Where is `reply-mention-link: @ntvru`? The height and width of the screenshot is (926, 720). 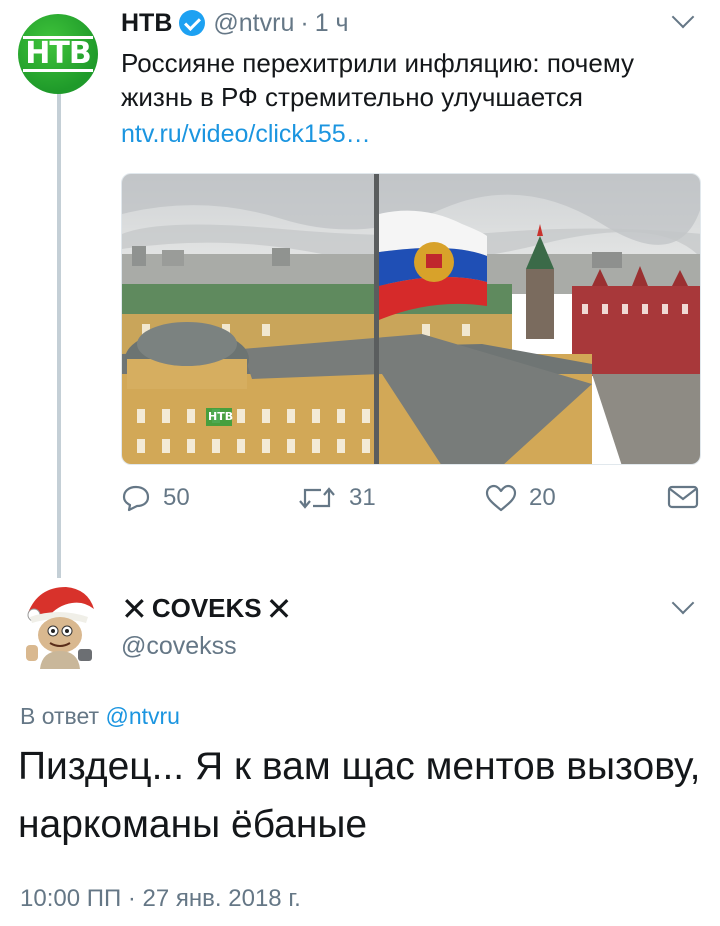
reply-mention-link: @ntvru is located at coordinates (142, 716).